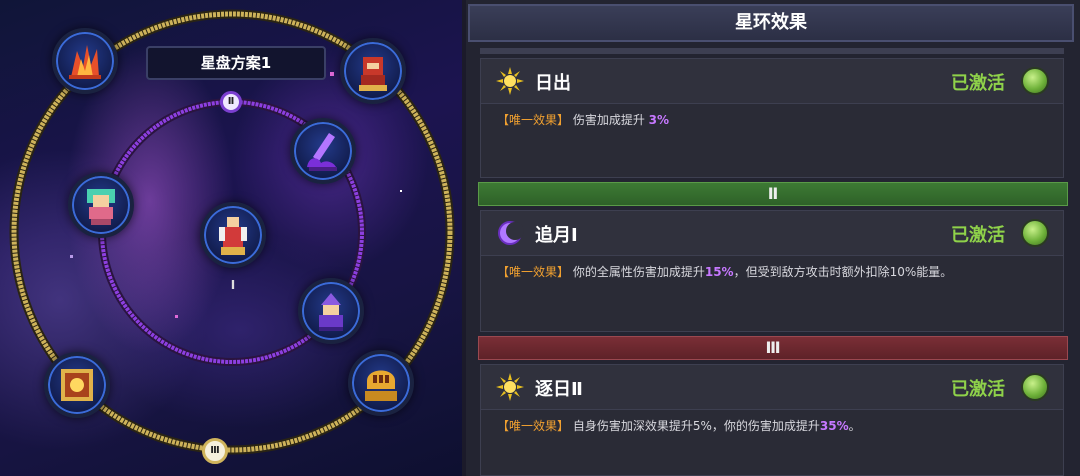  I want to click on effect-card-chasing-sun: 逐日Ⅱ 已激活 【唯一效果】 自身伤害加深效果提升5%，你的伤害加成提升35%。, so click(772, 420).